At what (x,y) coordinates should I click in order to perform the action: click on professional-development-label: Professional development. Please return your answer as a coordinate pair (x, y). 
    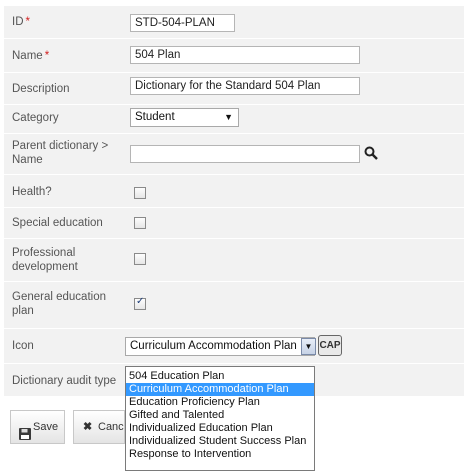
    Looking at the image, I should click on (45, 260).